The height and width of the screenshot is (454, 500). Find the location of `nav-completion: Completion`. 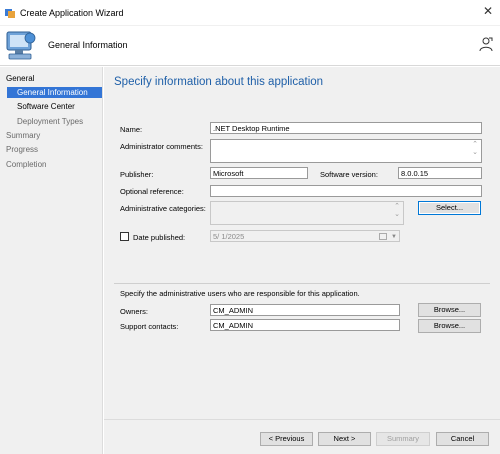

nav-completion: Completion is located at coordinates (26, 164).